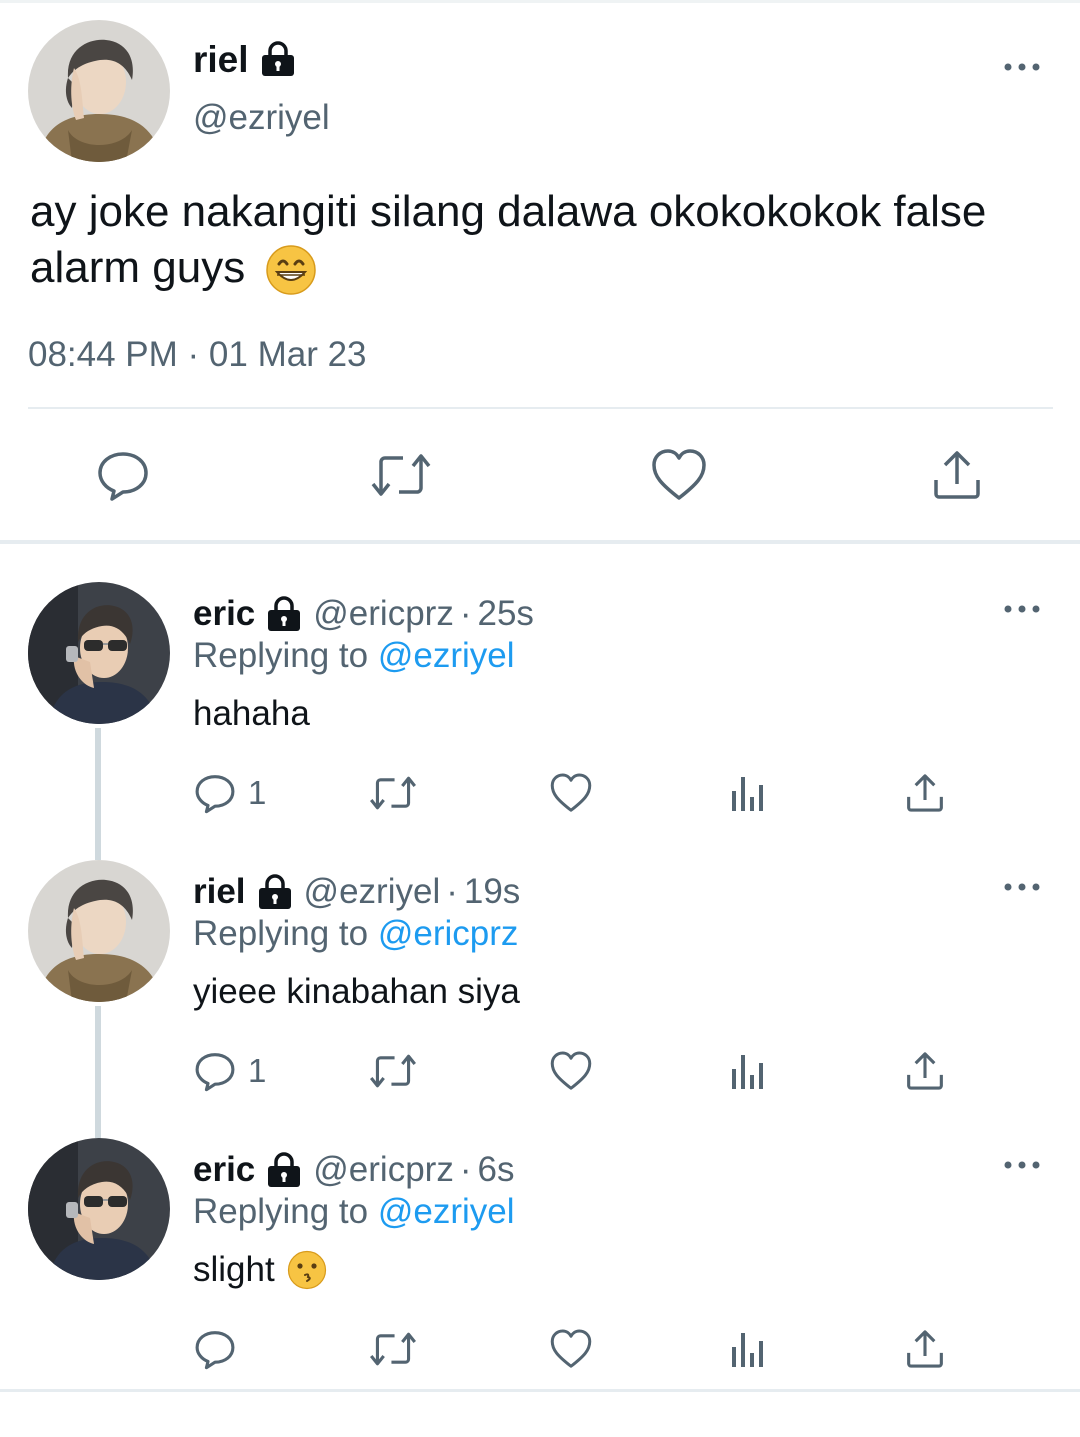 This screenshot has width=1080, height=1437. What do you see at coordinates (540, 408) in the screenshot?
I see `divider` at bounding box center [540, 408].